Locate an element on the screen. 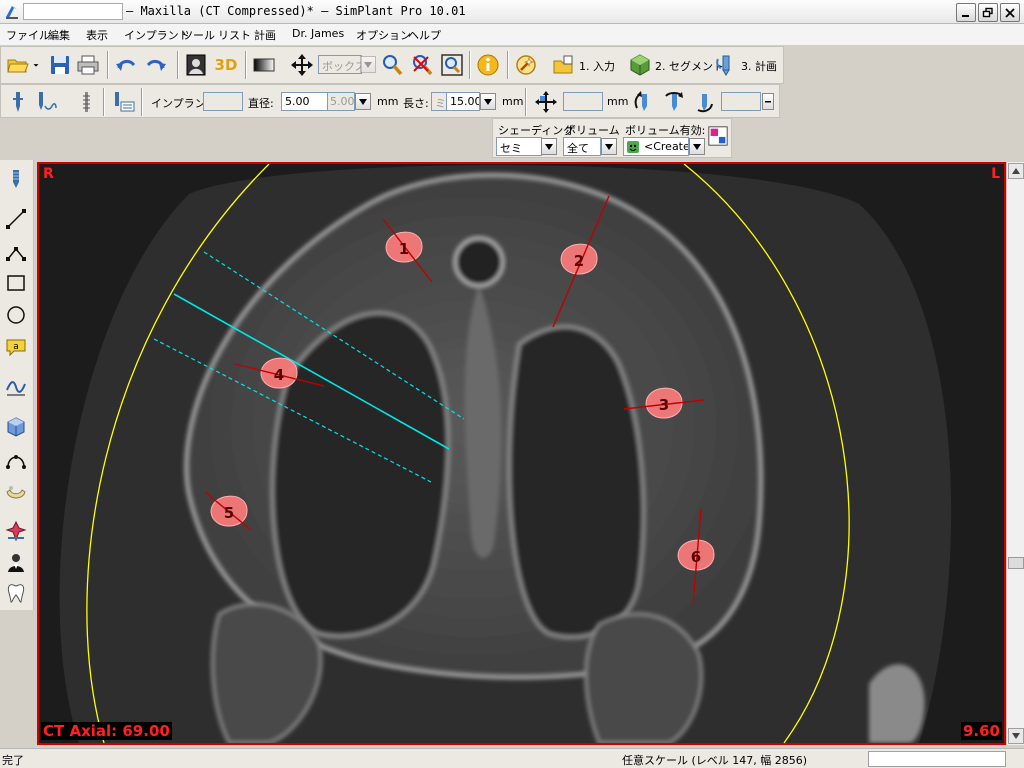 This screenshot has width=1024, height=768. undo-button is located at coordinates (126, 65).